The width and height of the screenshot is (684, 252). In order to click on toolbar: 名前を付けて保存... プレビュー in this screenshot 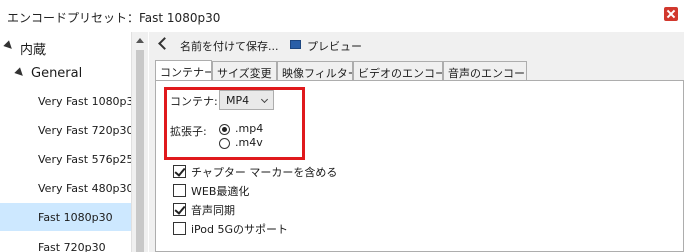, I will do `click(416, 45)`.